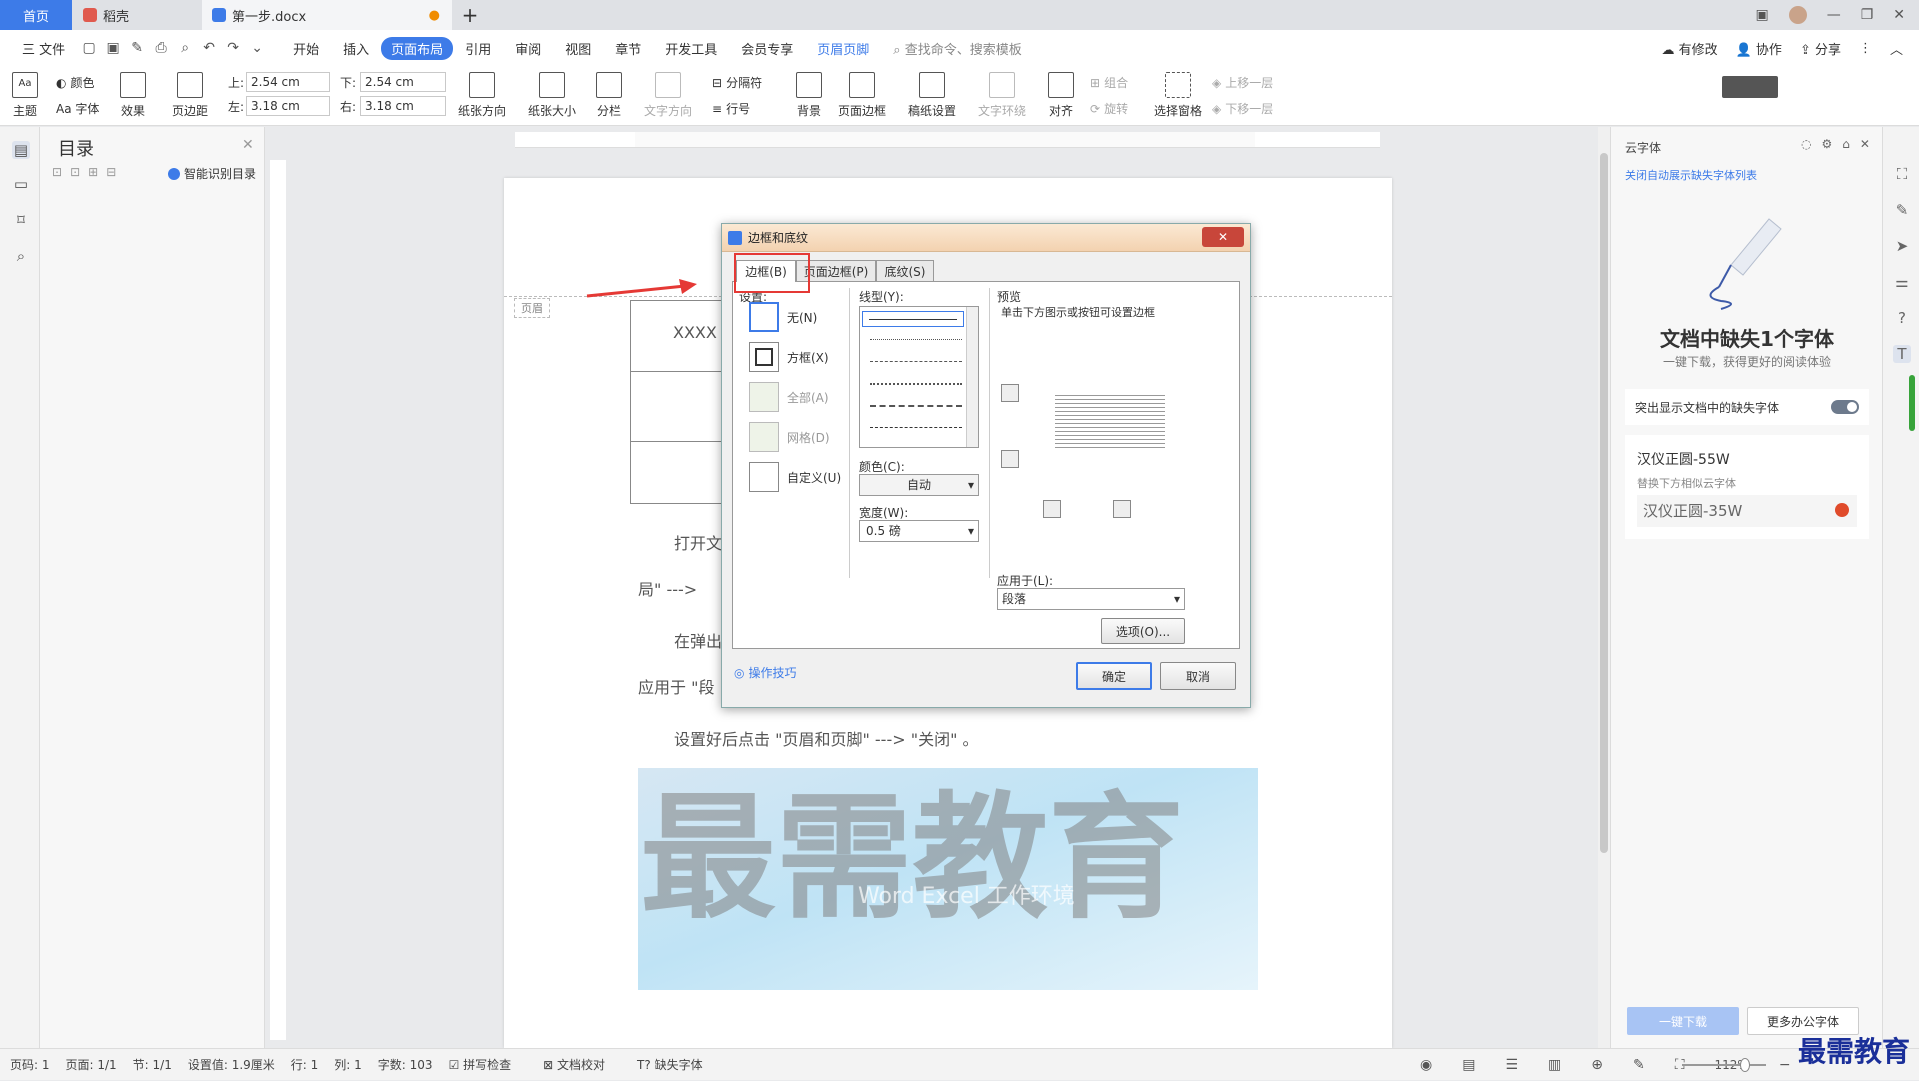  What do you see at coordinates (231, 1064) in the screenshot?
I see `status-setting: 设置值: 1.9厘米` at bounding box center [231, 1064].